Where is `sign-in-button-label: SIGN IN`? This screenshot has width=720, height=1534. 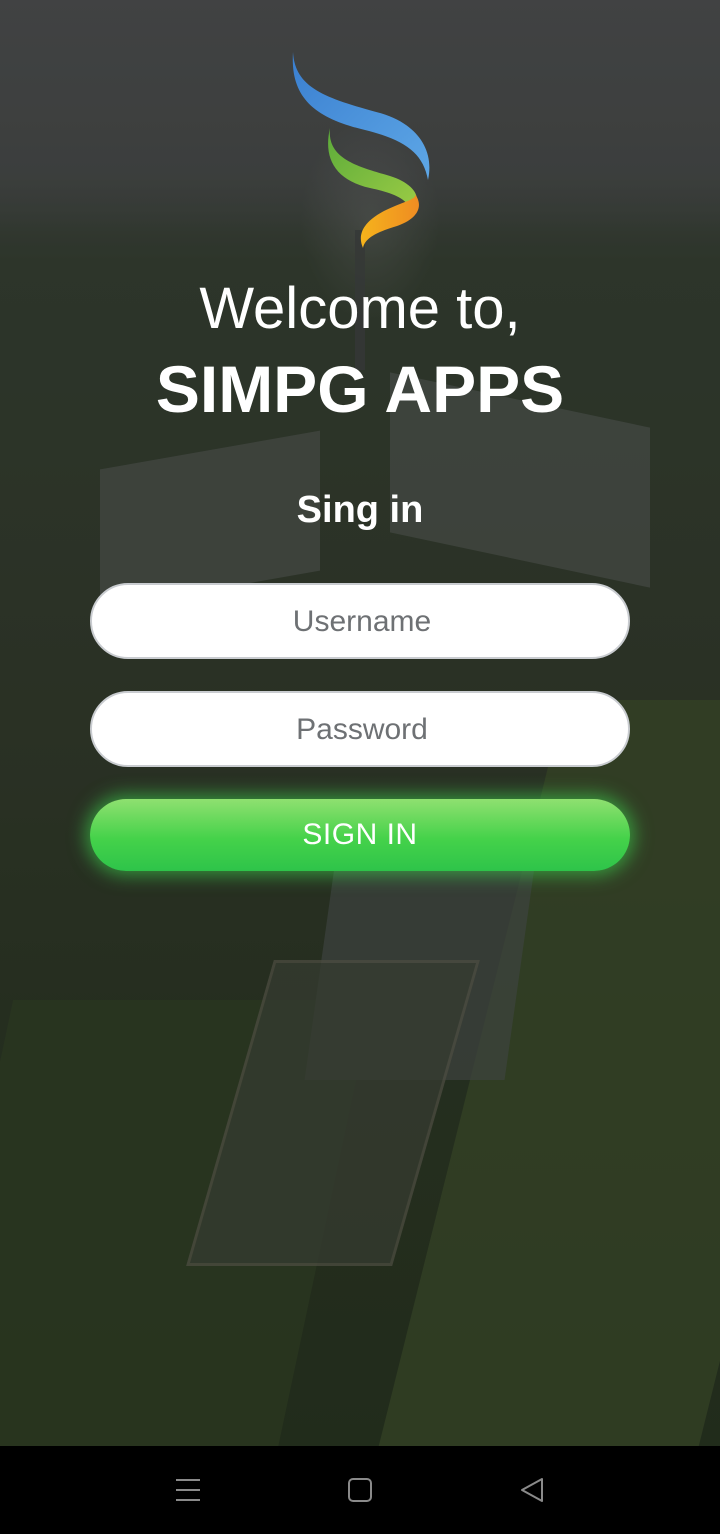
sign-in-button-label: SIGN IN is located at coordinates (360, 834).